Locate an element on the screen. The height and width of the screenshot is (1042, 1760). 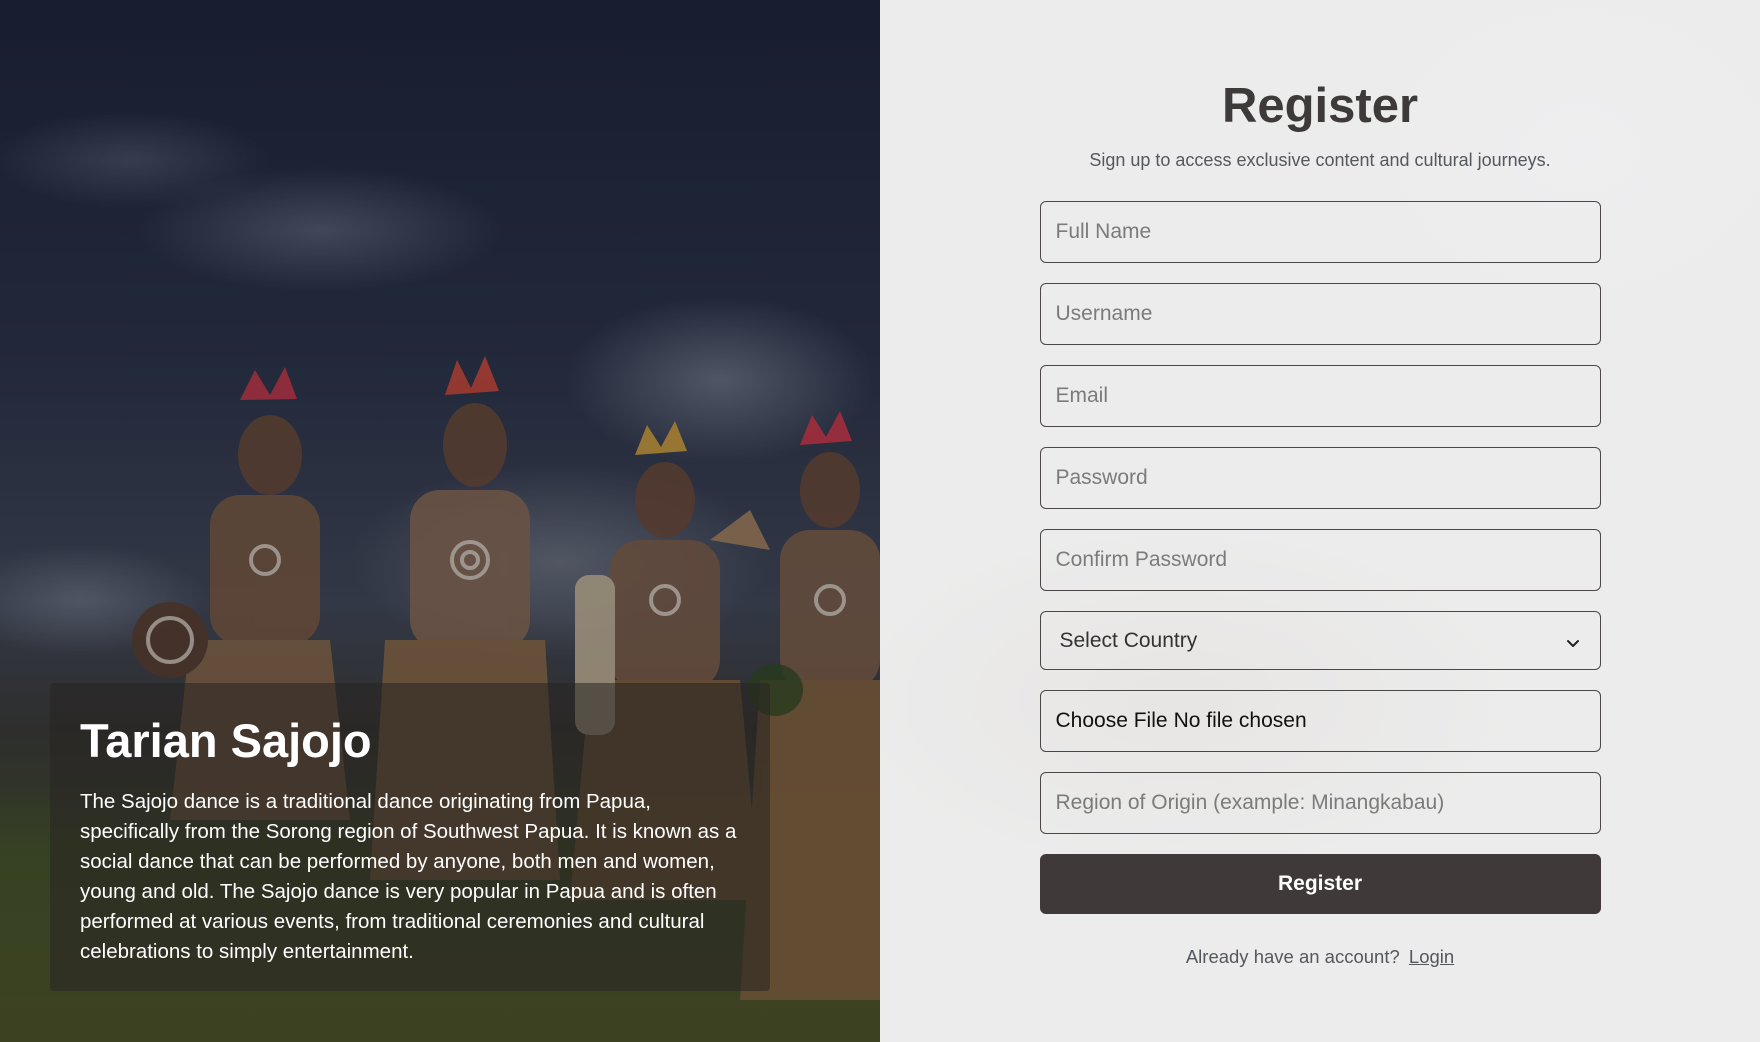
region-input is located at coordinates (1320, 803).